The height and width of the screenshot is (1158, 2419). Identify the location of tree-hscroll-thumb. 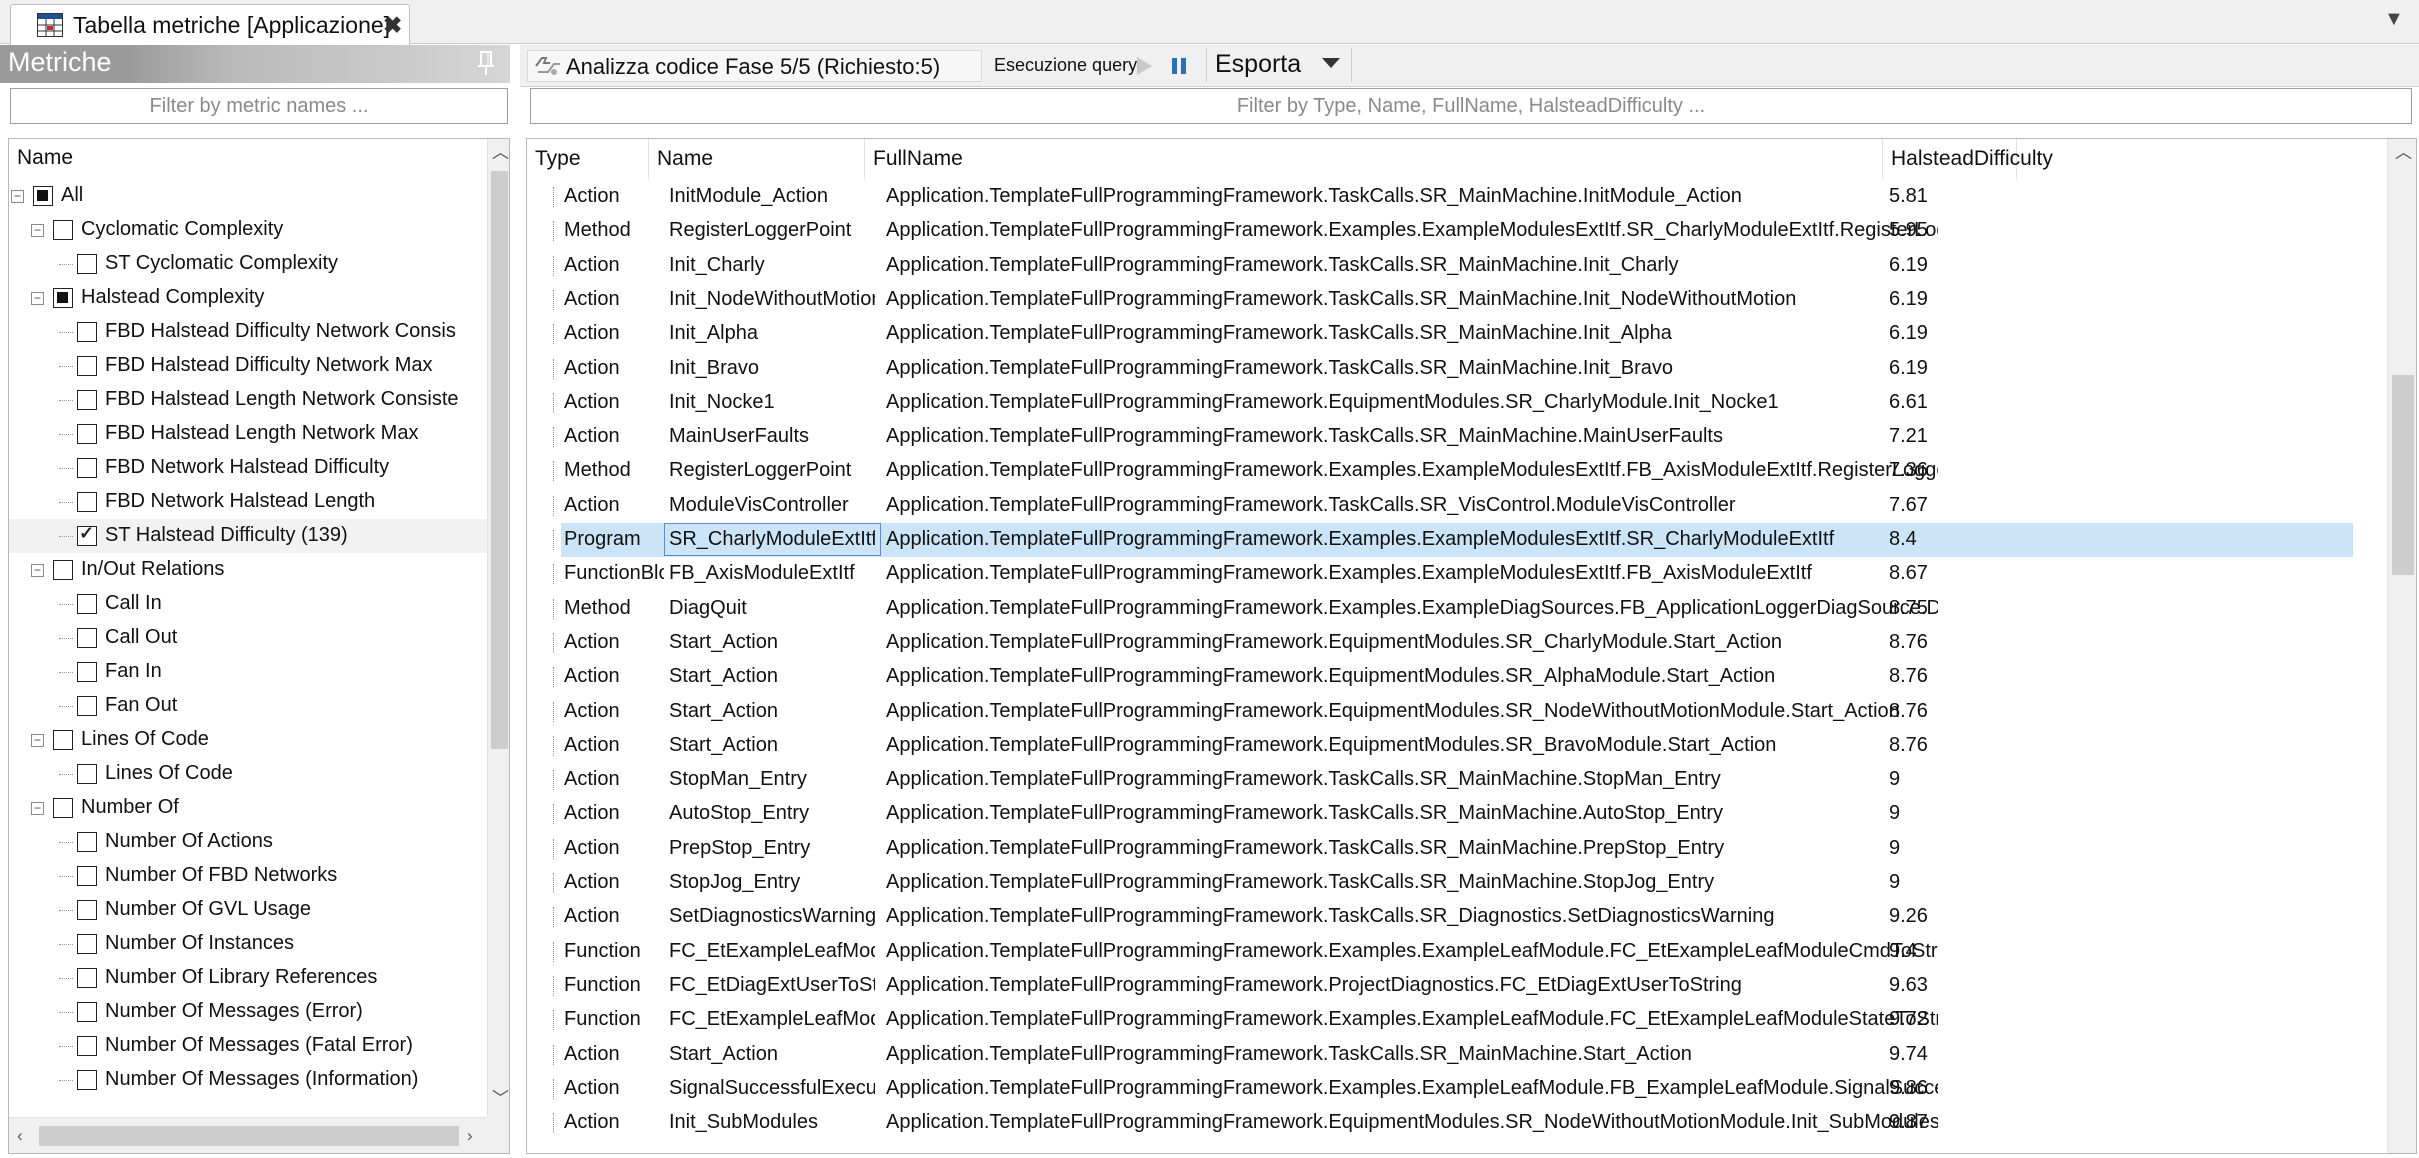
(249, 1136).